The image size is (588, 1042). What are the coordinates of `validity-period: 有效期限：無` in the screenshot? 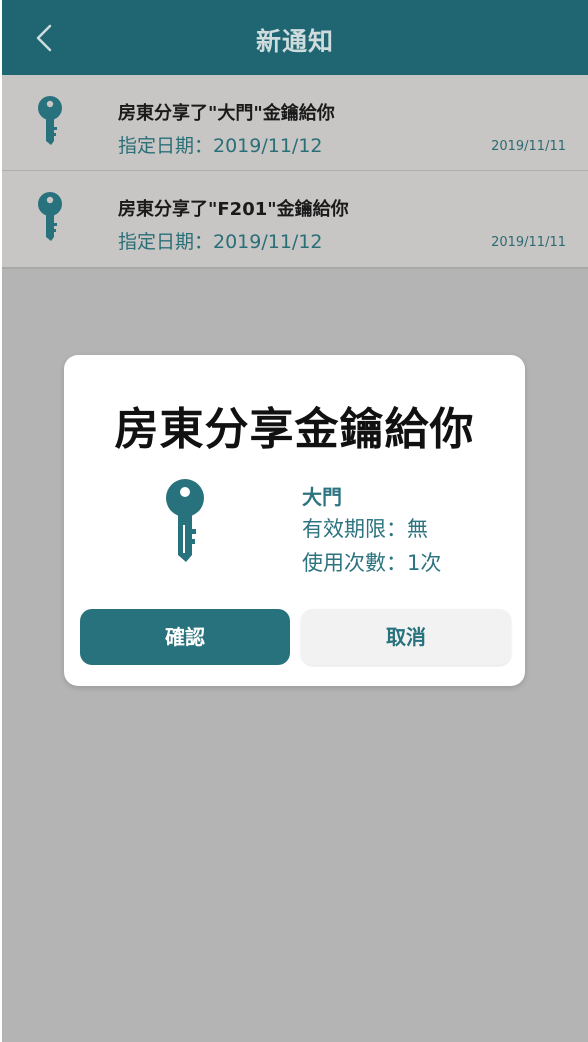 It's located at (365, 529).